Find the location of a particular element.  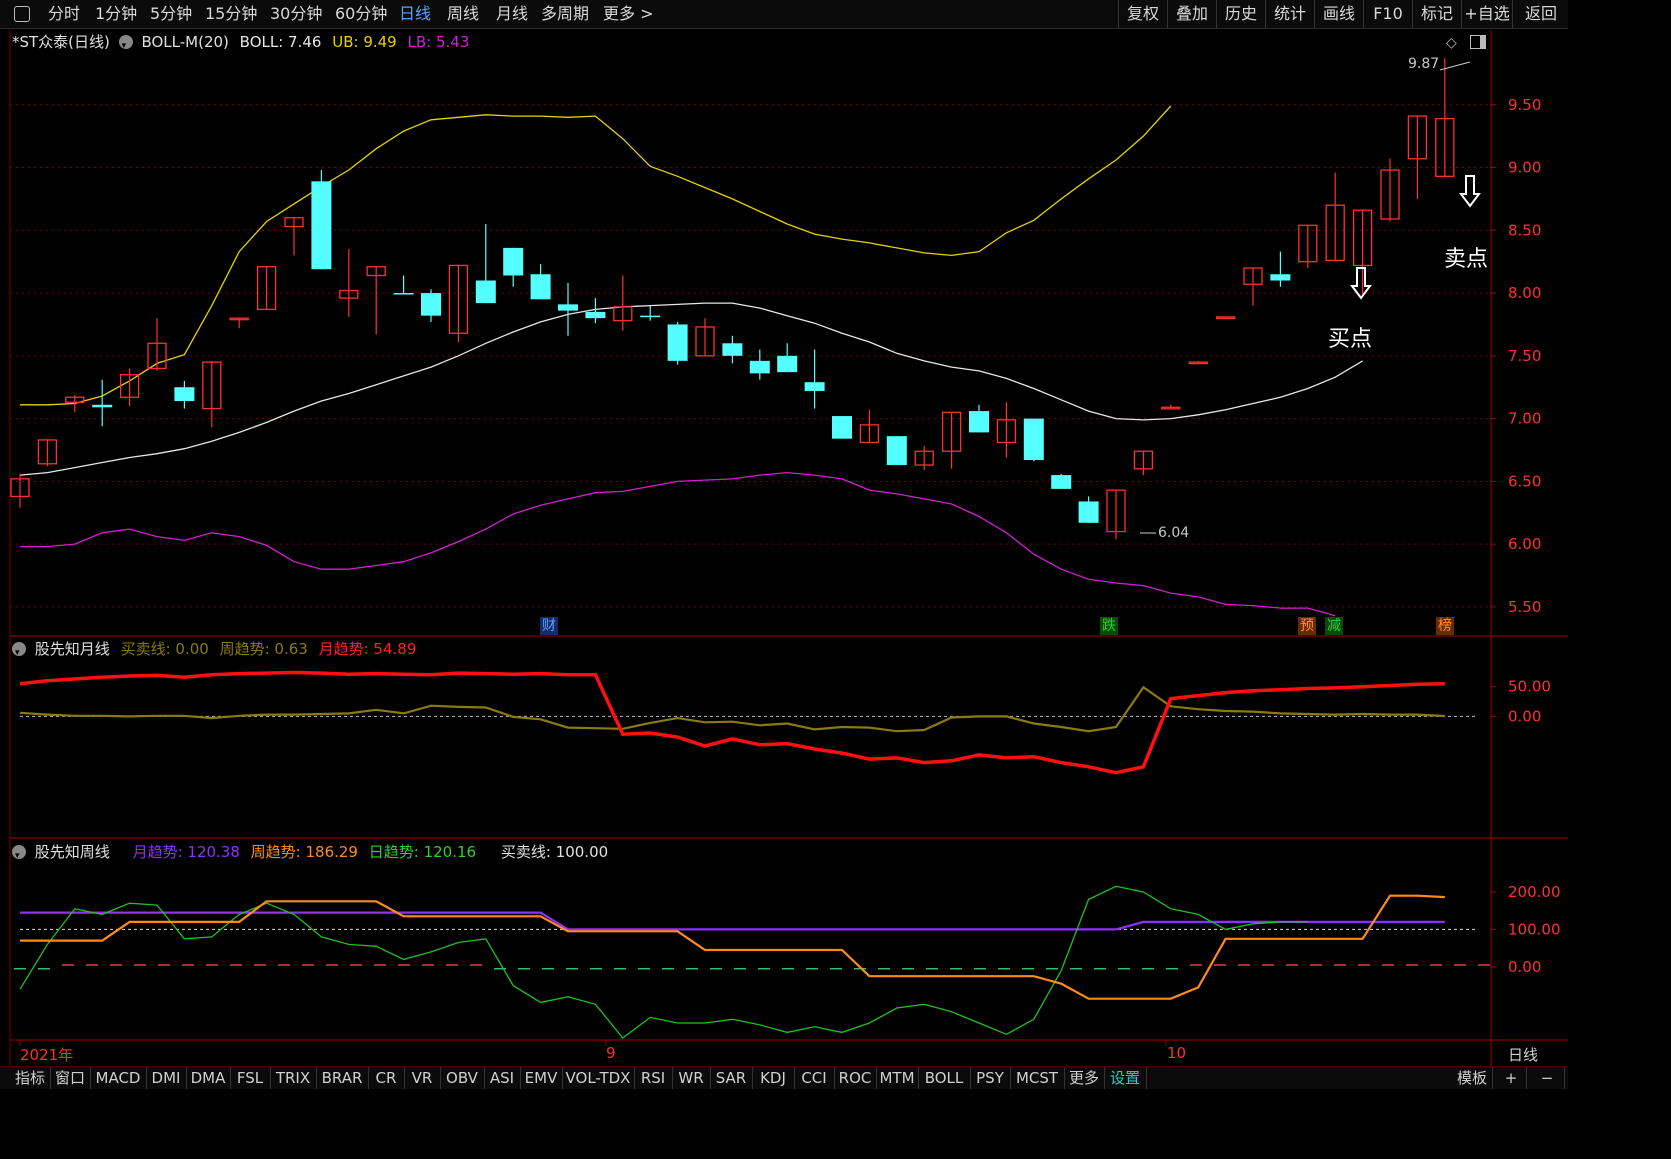

low-price-label: 6.04 is located at coordinates (1174, 533).